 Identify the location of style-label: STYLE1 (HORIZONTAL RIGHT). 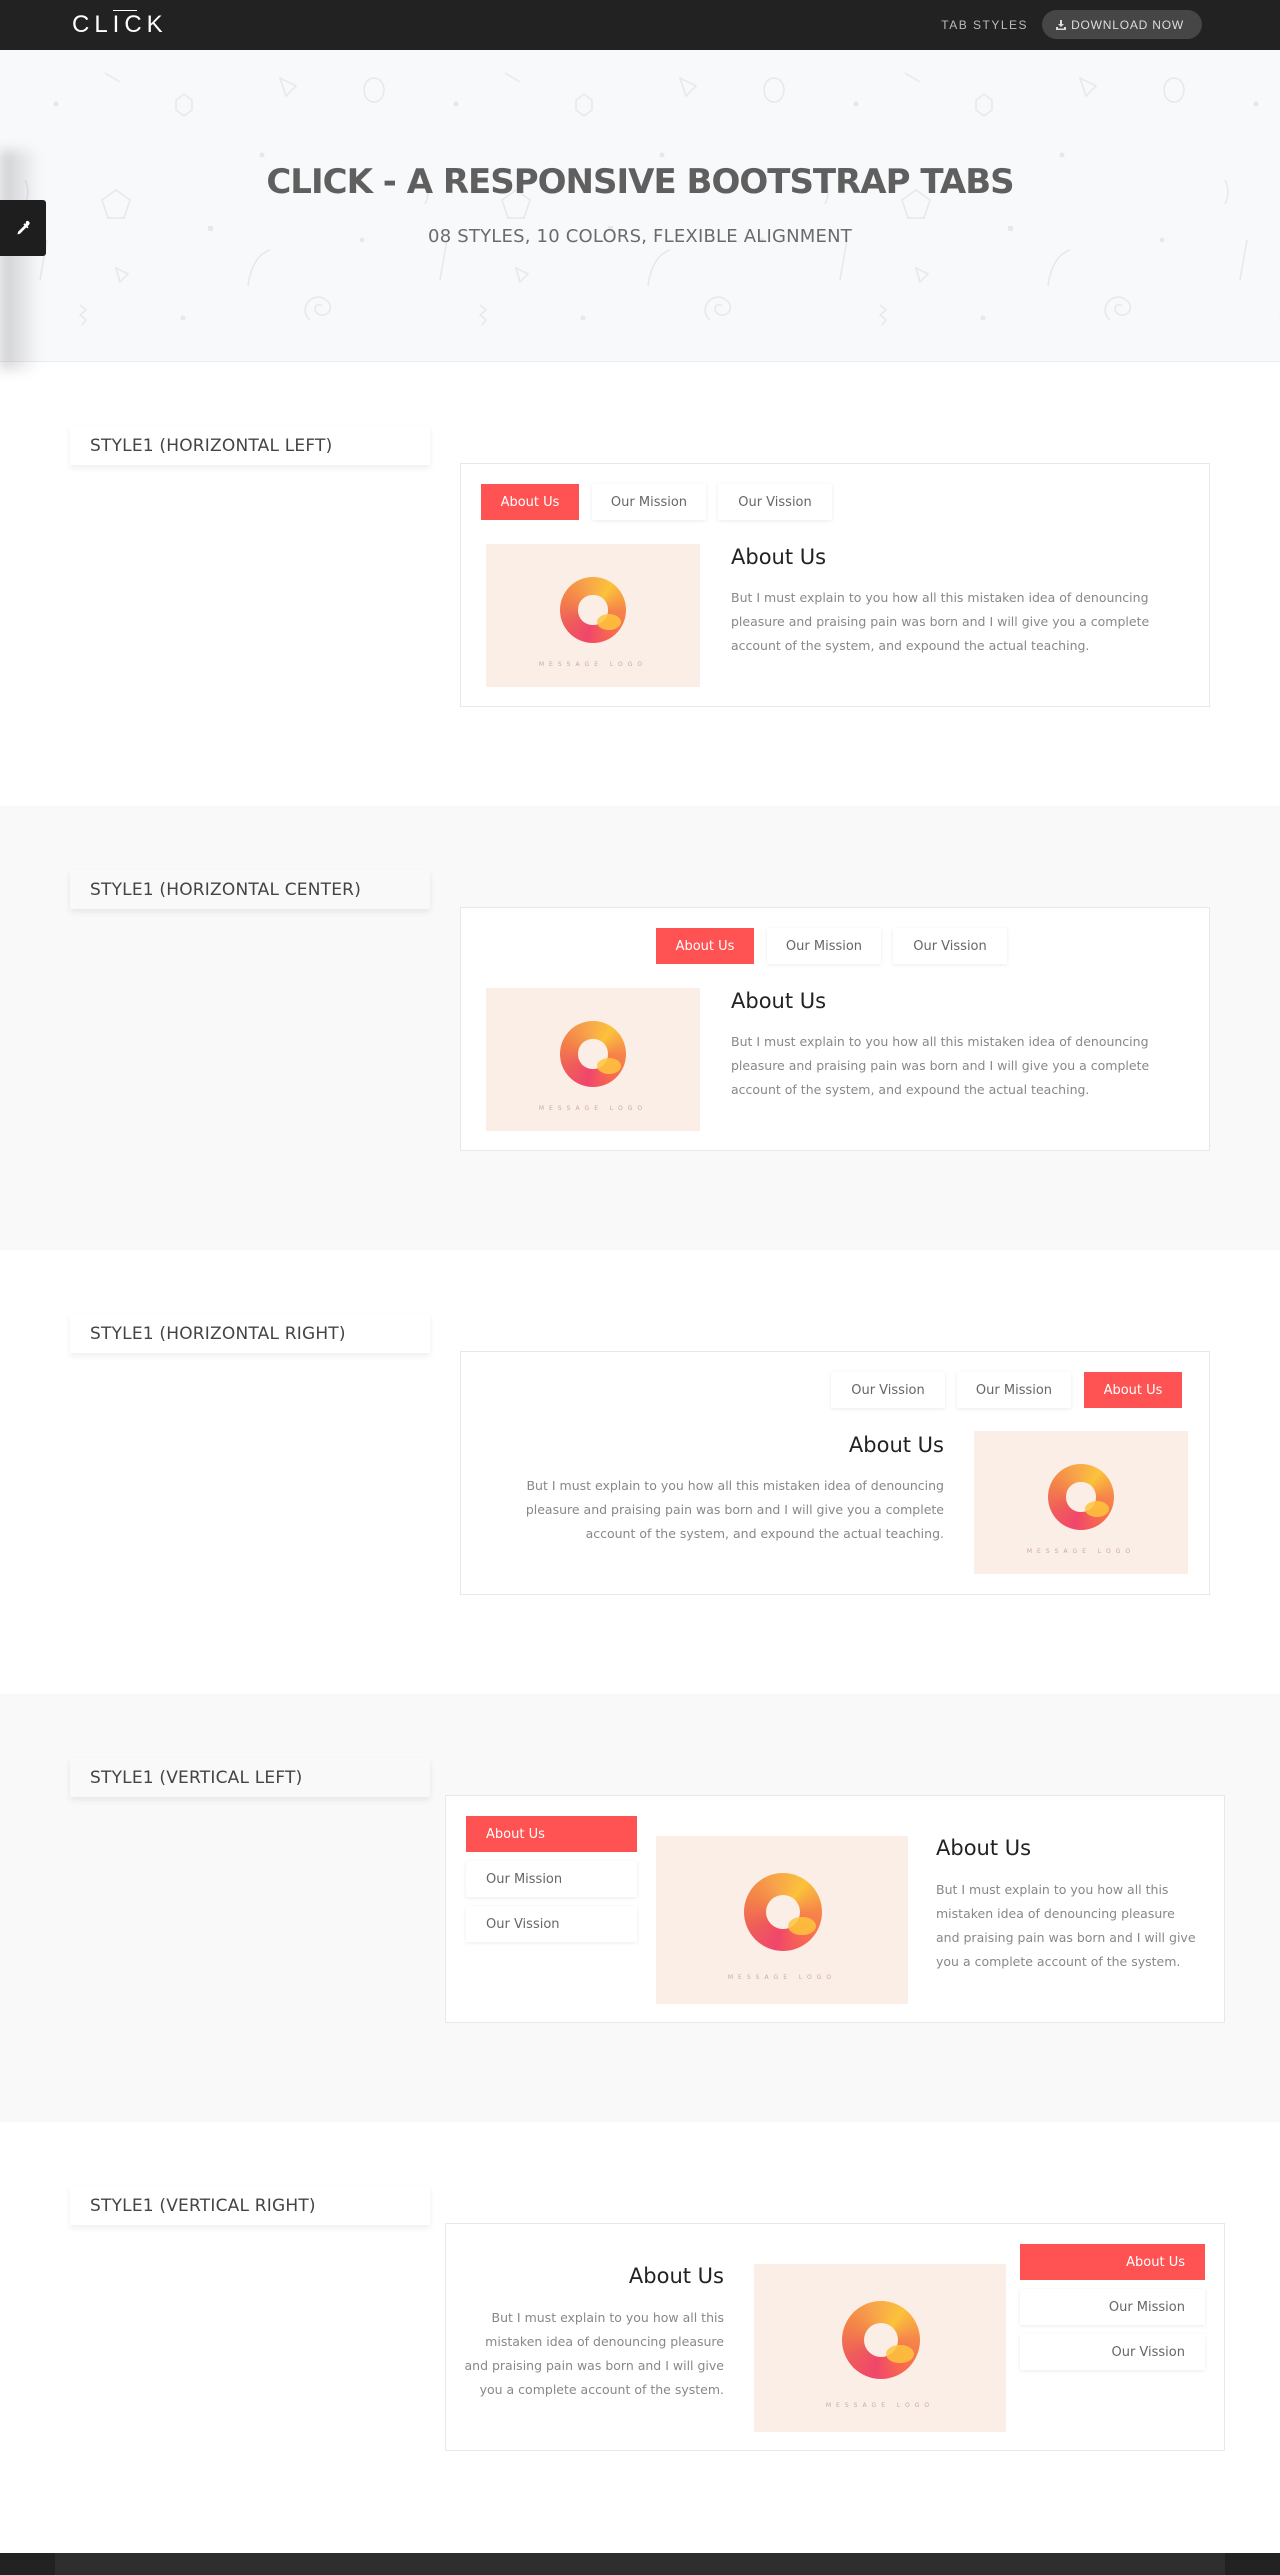
(250, 1333).